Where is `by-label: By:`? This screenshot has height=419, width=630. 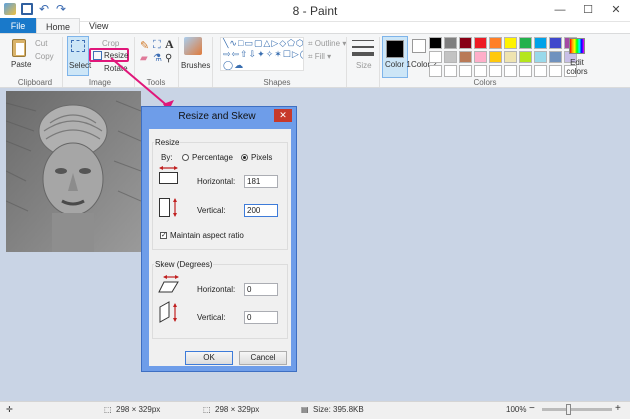 by-label: By: is located at coordinates (167, 157).